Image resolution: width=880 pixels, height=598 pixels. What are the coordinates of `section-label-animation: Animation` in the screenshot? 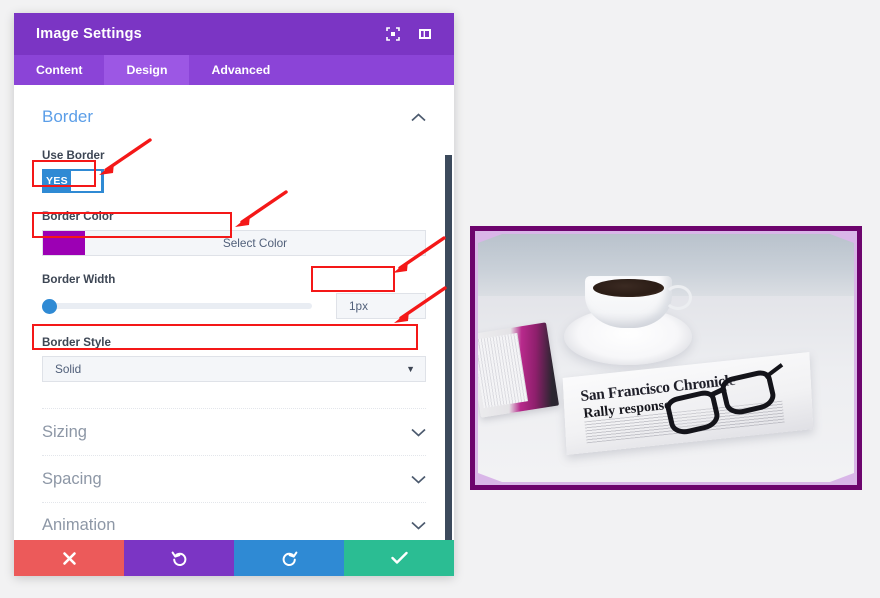 It's located at (79, 525).